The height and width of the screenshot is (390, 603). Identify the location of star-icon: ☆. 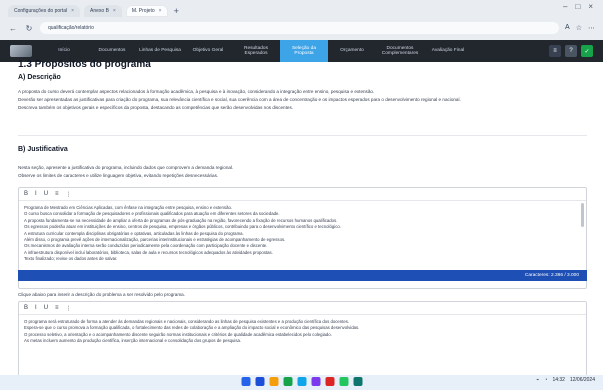
(579, 28).